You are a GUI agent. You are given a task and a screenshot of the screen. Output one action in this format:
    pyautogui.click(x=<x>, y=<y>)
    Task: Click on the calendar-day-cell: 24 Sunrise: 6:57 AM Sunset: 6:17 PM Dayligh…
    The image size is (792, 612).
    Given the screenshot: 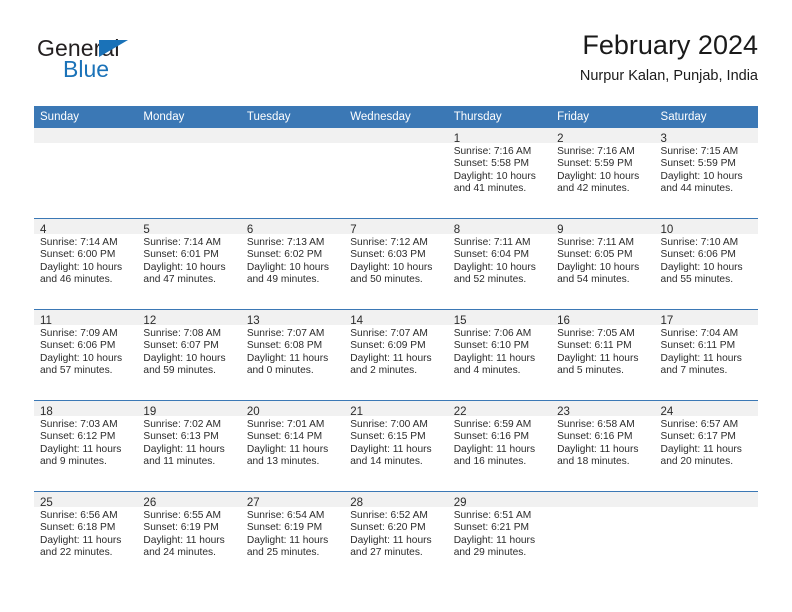 What is the action you would take?
    pyautogui.click(x=706, y=446)
    